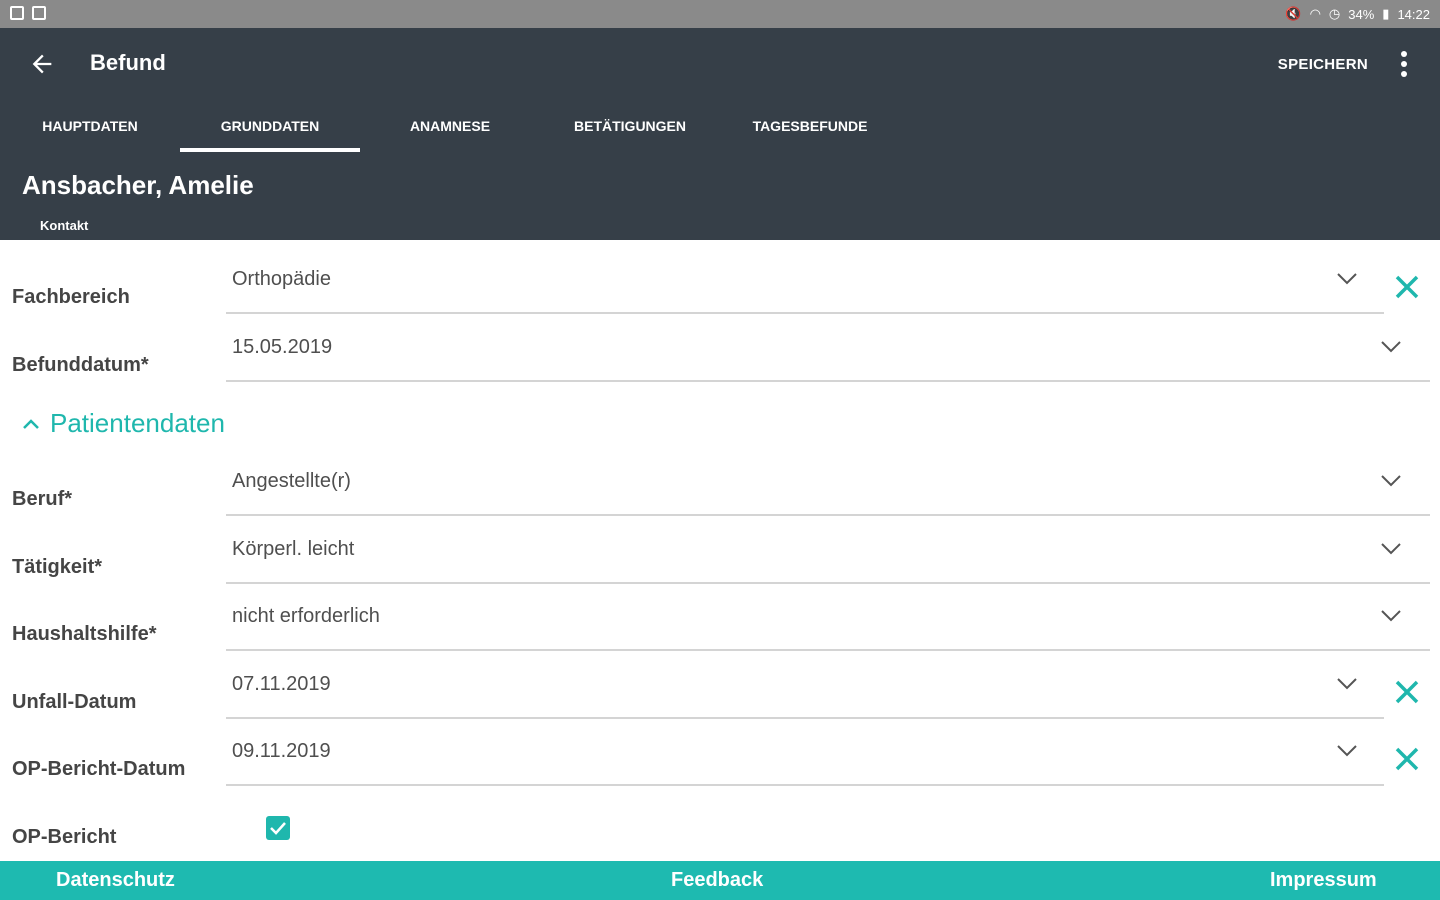 The width and height of the screenshot is (1440, 900). Describe the element at coordinates (71, 297) in the screenshot. I see `fachbereich-label: Fachbereich` at that location.